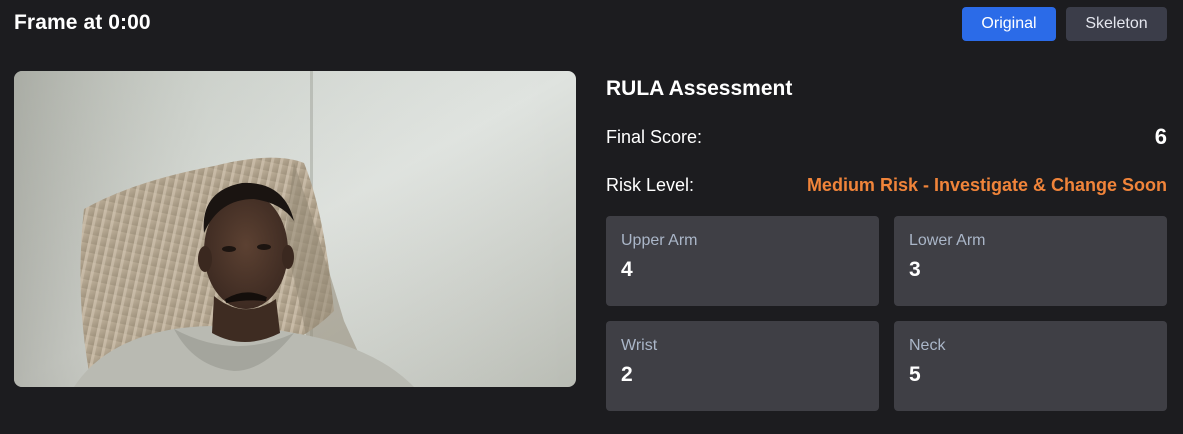 The image size is (1183, 434). I want to click on neck-score-card: Neck 5, so click(1030, 366).